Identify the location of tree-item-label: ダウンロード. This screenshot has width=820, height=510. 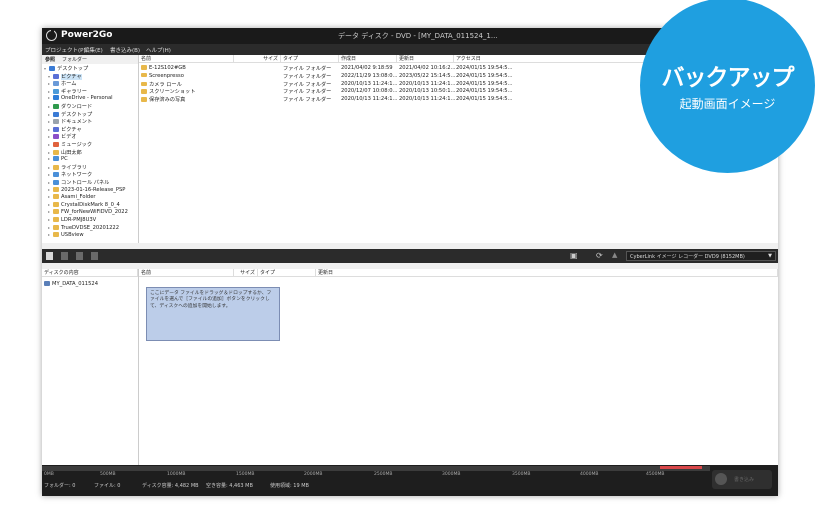
(77, 107).